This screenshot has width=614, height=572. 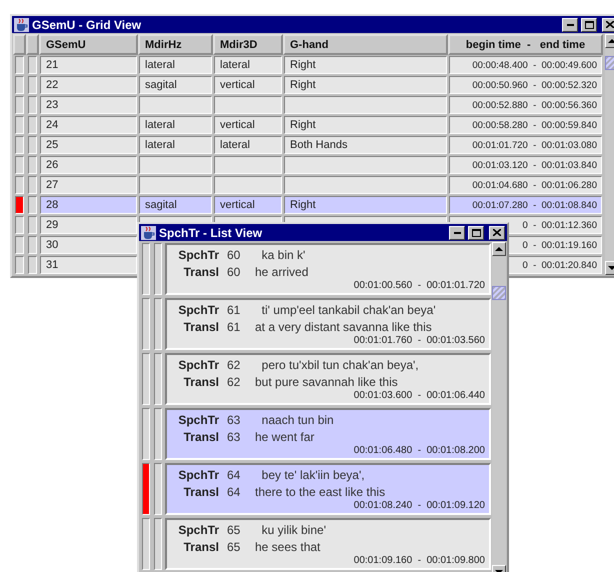 I want to click on table-cell: 27, so click(x=88, y=185).